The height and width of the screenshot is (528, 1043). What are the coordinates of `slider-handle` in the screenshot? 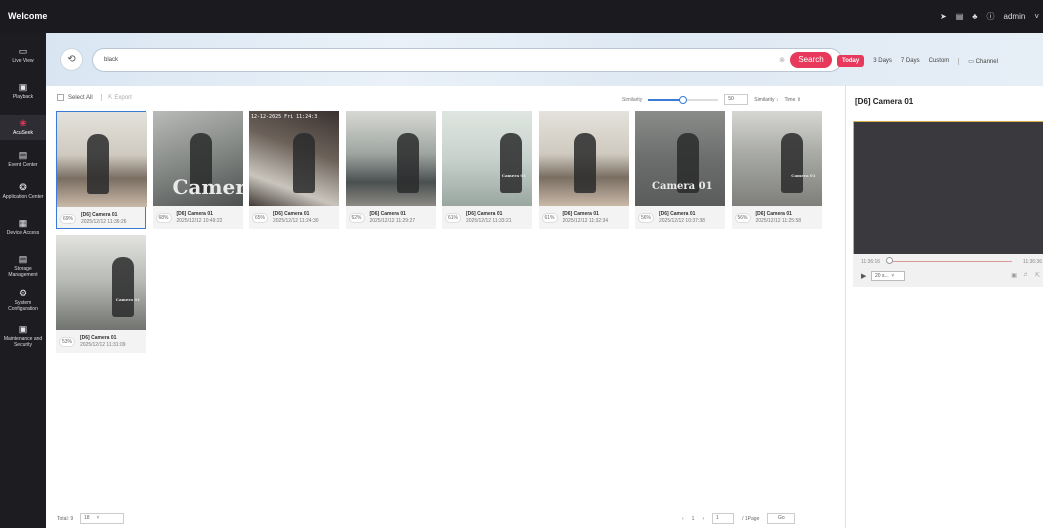 It's located at (683, 99).